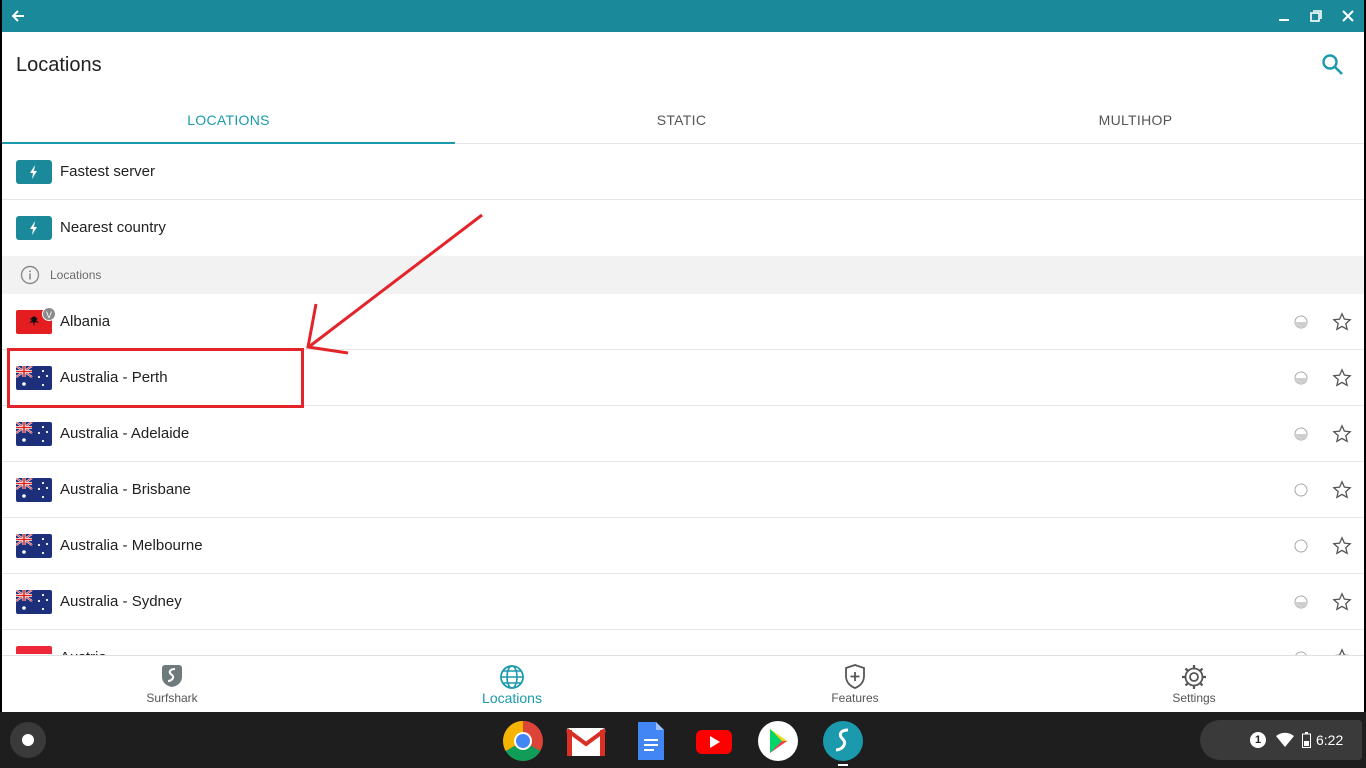 This screenshot has width=1366, height=768. Describe the element at coordinates (76, 275) in the screenshot. I see `section-label: Locations` at that location.